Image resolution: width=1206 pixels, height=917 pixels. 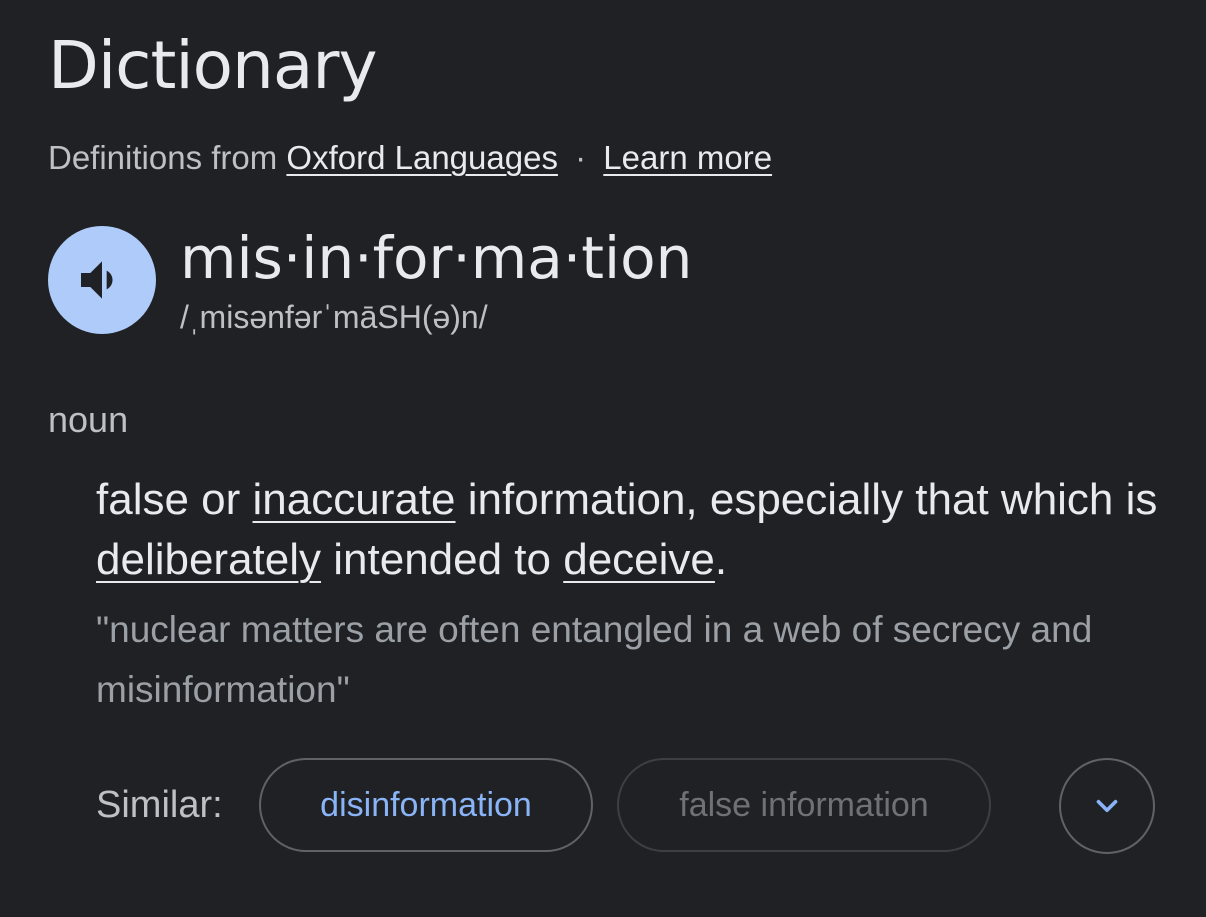 I want to click on source-prefix: Definitions from, so click(x=163, y=157).